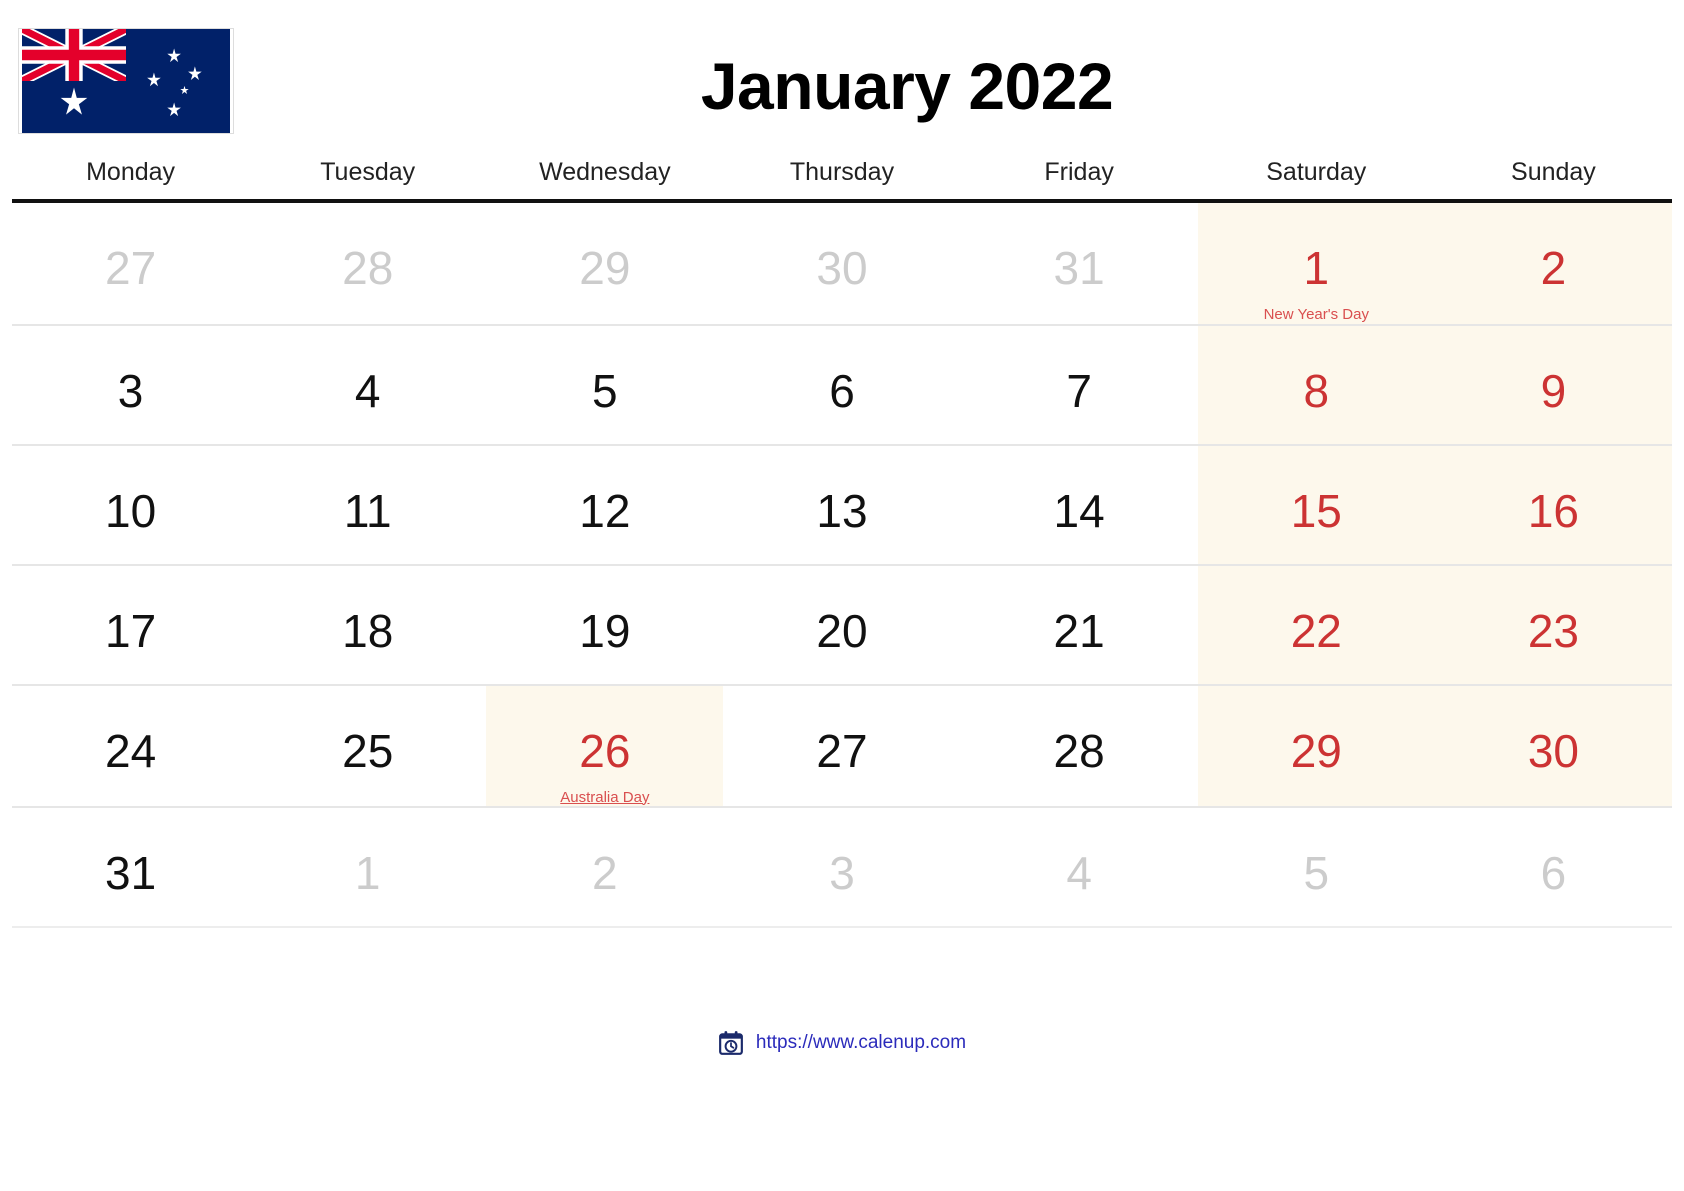  Describe the element at coordinates (368, 750) in the screenshot. I see `day-number: 25` at that location.